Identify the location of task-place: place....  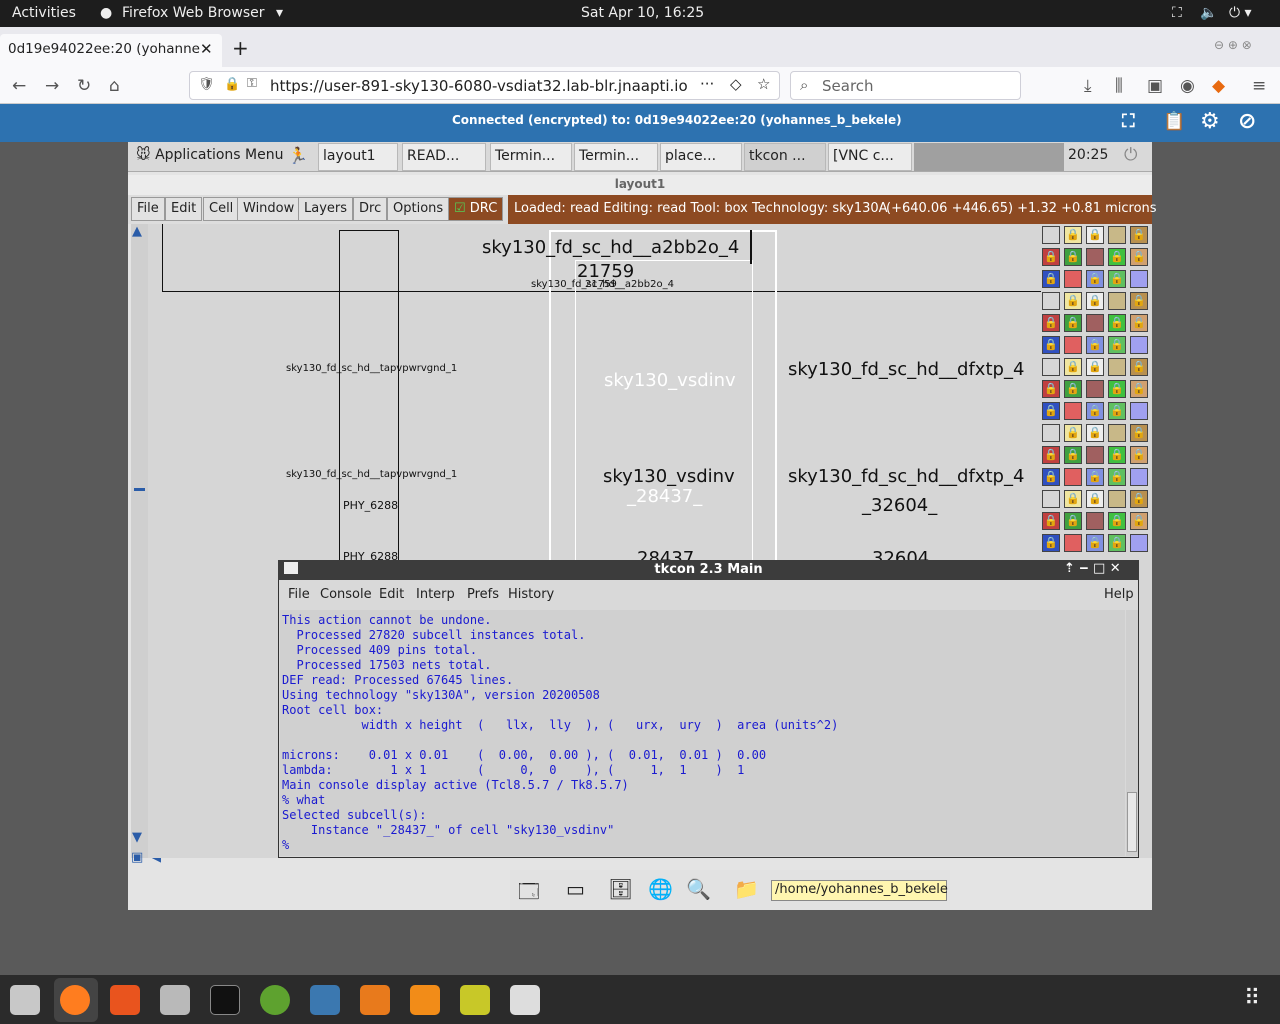
(701, 157).